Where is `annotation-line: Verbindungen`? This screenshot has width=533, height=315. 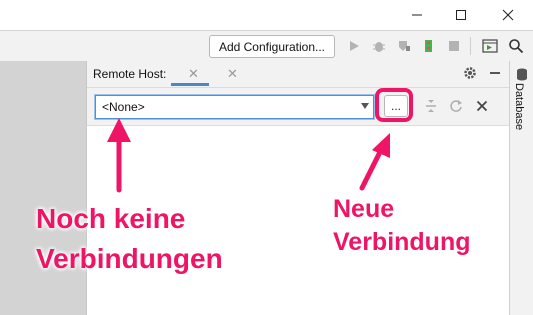
annotation-line: Verbindungen is located at coordinates (129, 258).